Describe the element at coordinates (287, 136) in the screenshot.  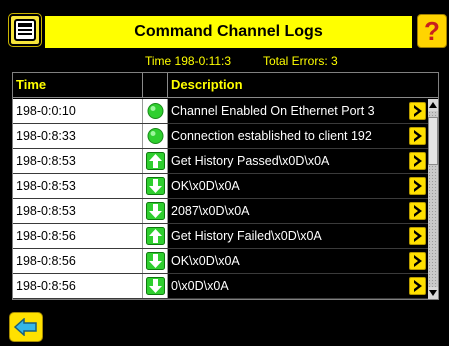
I see `log-description: Connection established to client 192` at that location.